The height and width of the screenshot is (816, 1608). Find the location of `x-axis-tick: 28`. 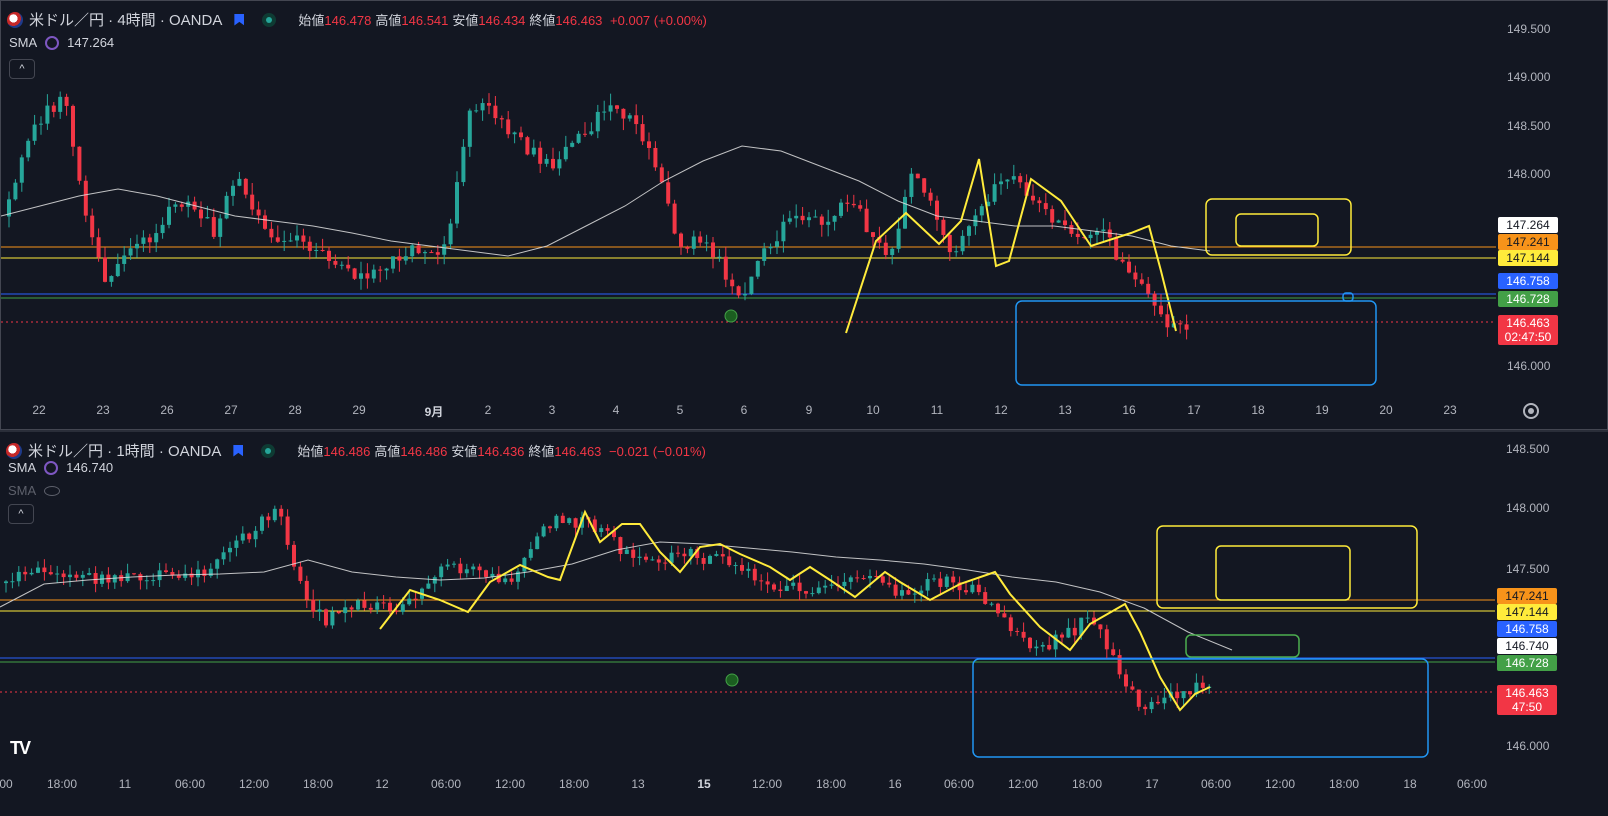

x-axis-tick: 28 is located at coordinates (295, 410).